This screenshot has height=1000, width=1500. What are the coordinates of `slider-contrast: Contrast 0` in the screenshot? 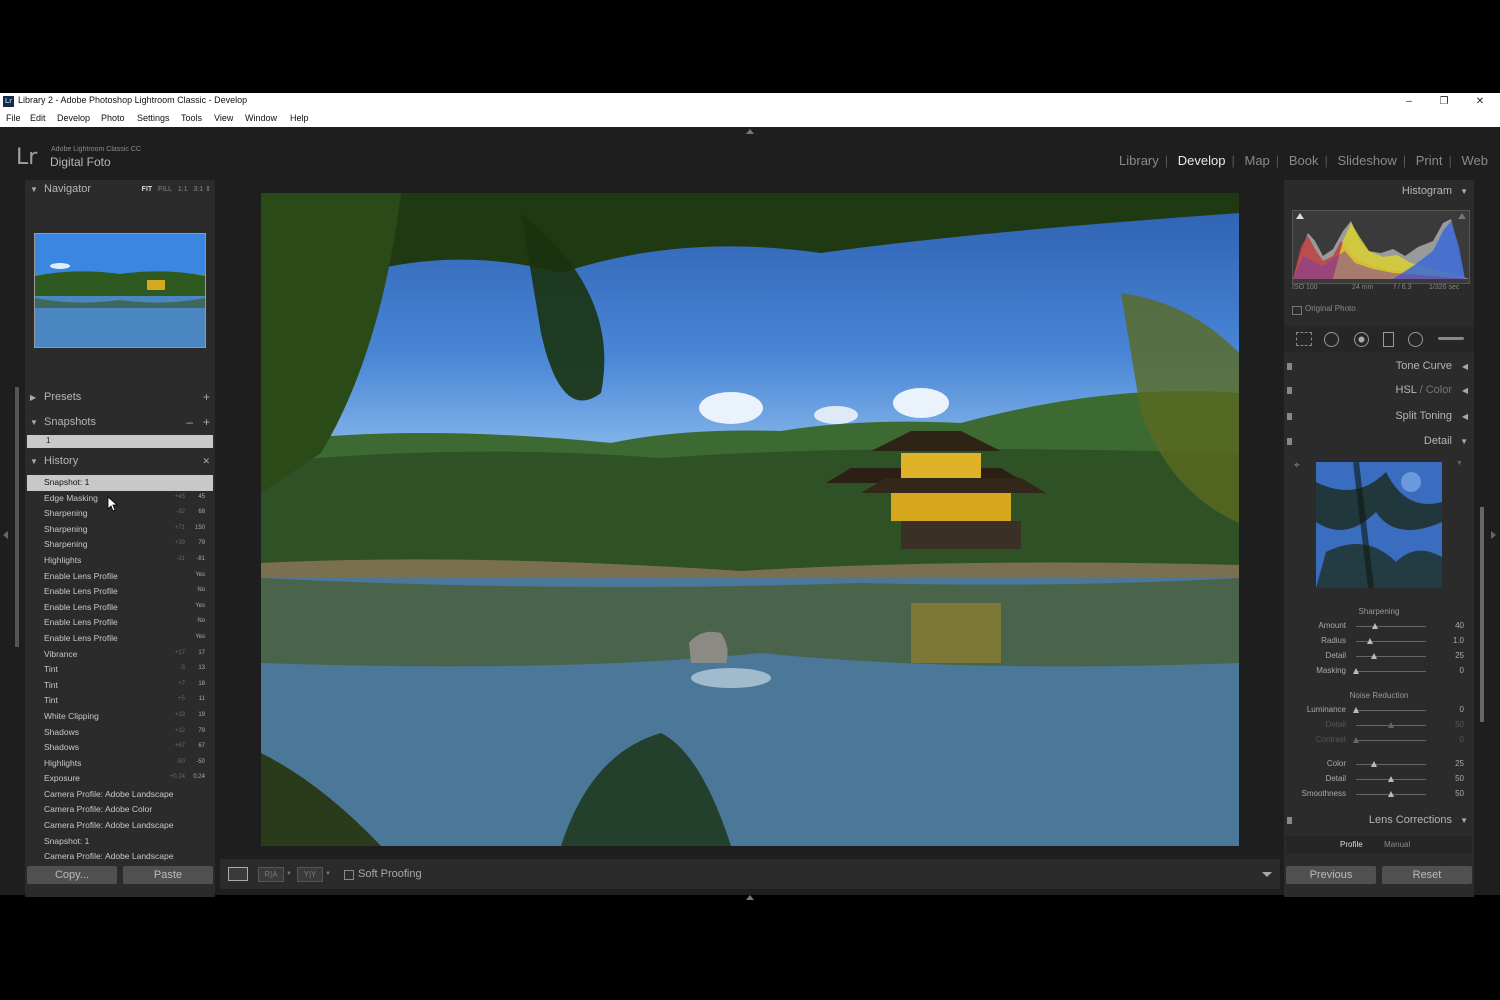 It's located at (1379, 741).